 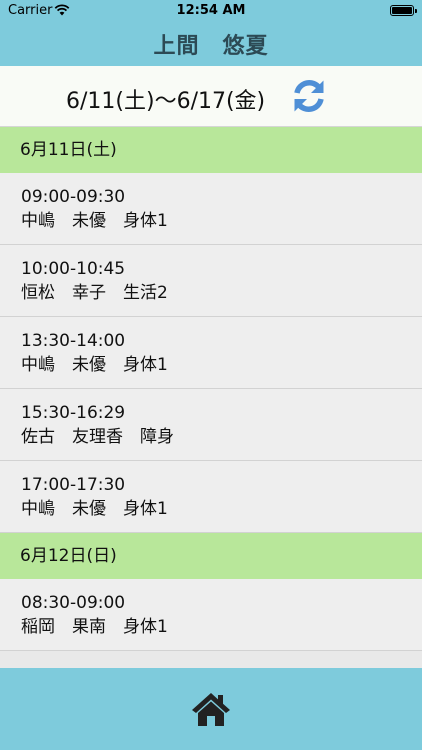 I want to click on status-time: 12:54 AM, so click(x=211, y=10).